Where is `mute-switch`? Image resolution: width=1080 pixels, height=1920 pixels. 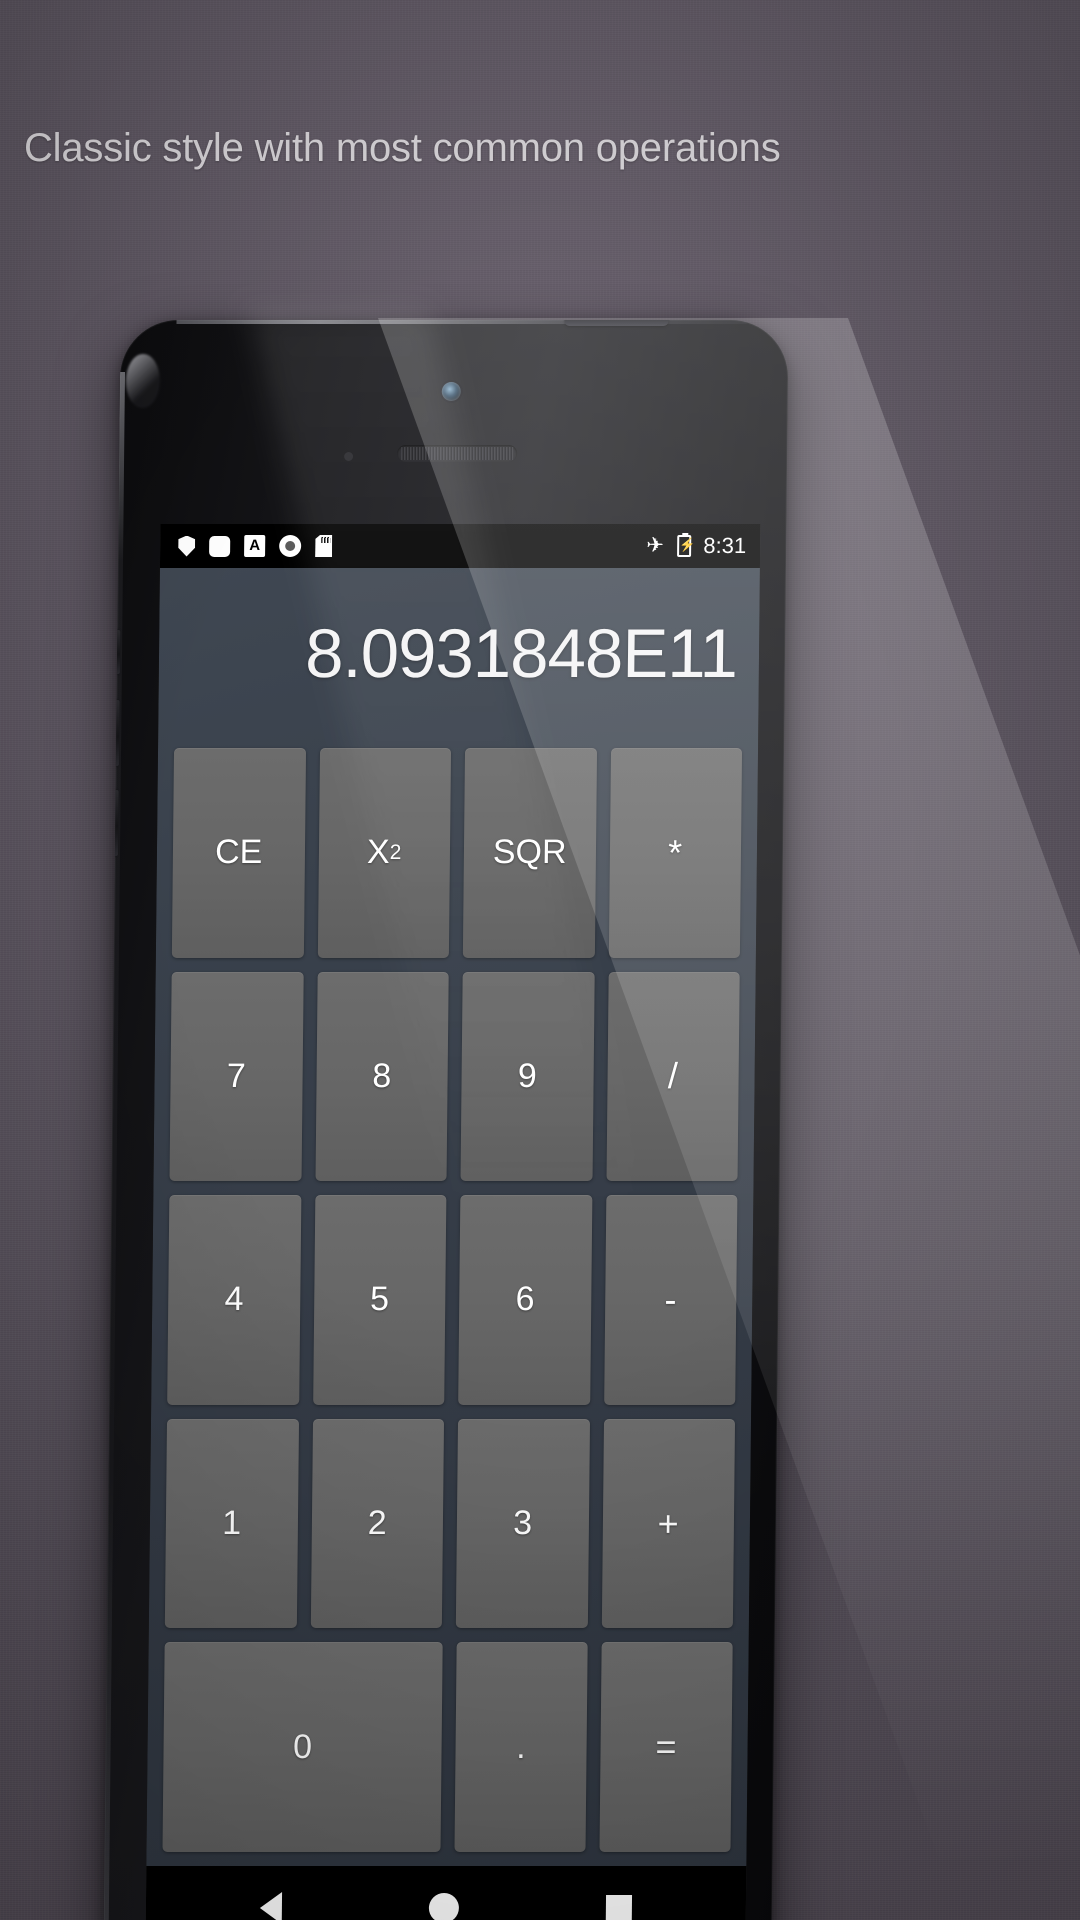 mute-switch is located at coordinates (114, 652).